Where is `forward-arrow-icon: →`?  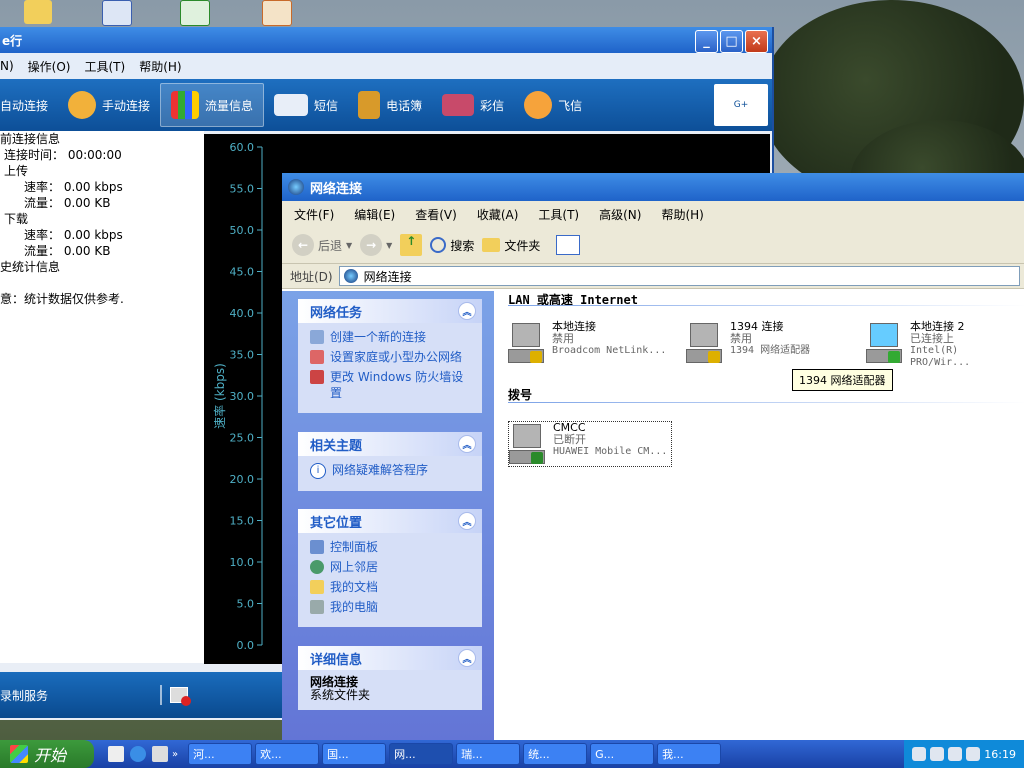
forward-arrow-icon: → is located at coordinates (371, 245).